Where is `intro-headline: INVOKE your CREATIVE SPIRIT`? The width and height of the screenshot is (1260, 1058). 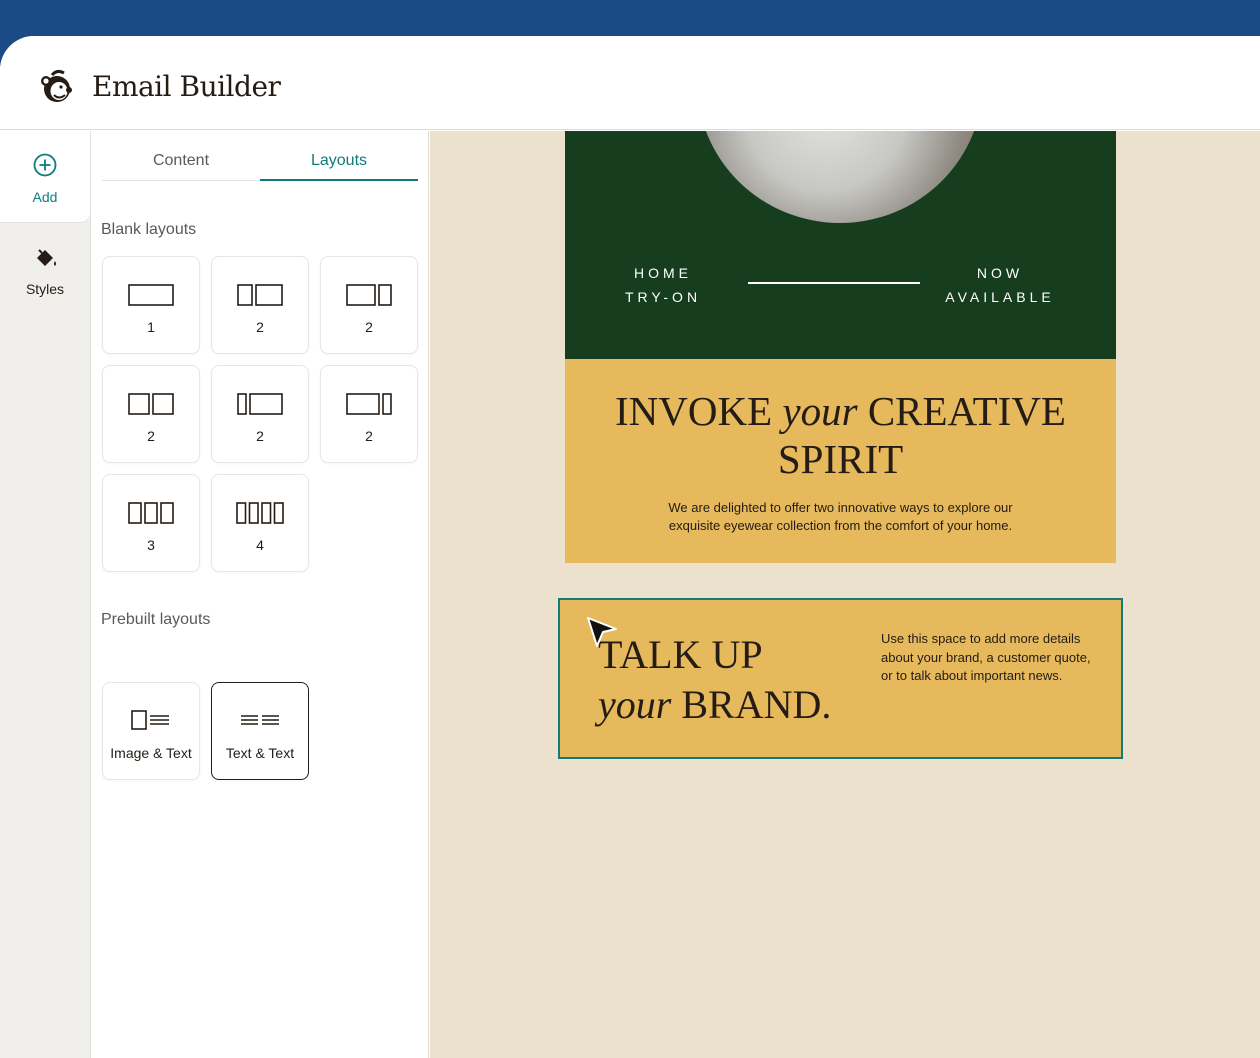 intro-headline: INVOKE your CREATIVE SPIRIT is located at coordinates (840, 435).